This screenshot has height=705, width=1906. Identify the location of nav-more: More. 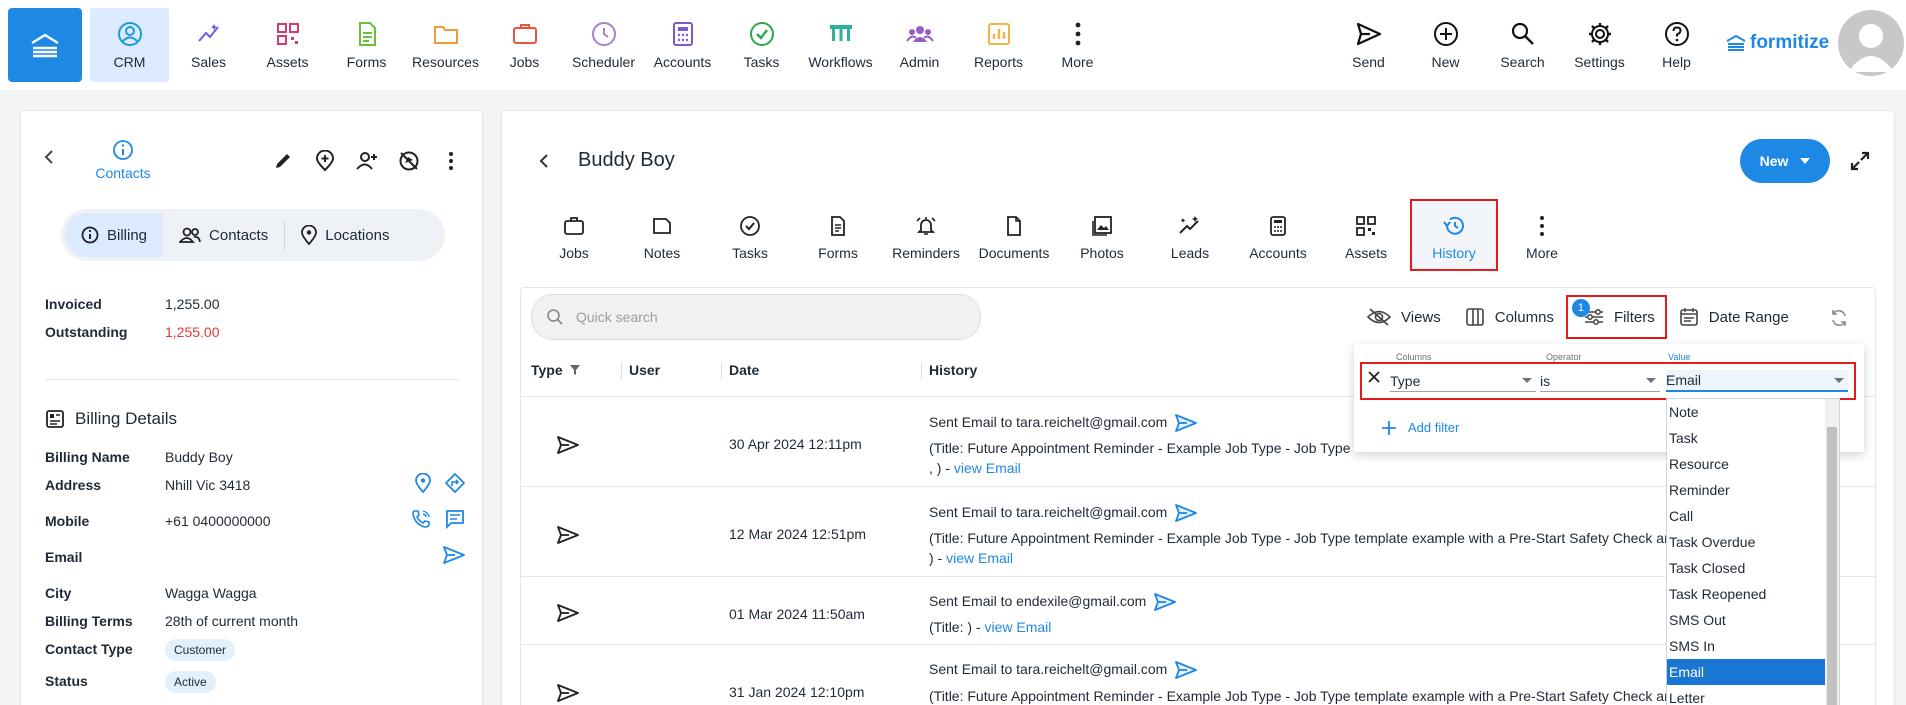
(1077, 45).